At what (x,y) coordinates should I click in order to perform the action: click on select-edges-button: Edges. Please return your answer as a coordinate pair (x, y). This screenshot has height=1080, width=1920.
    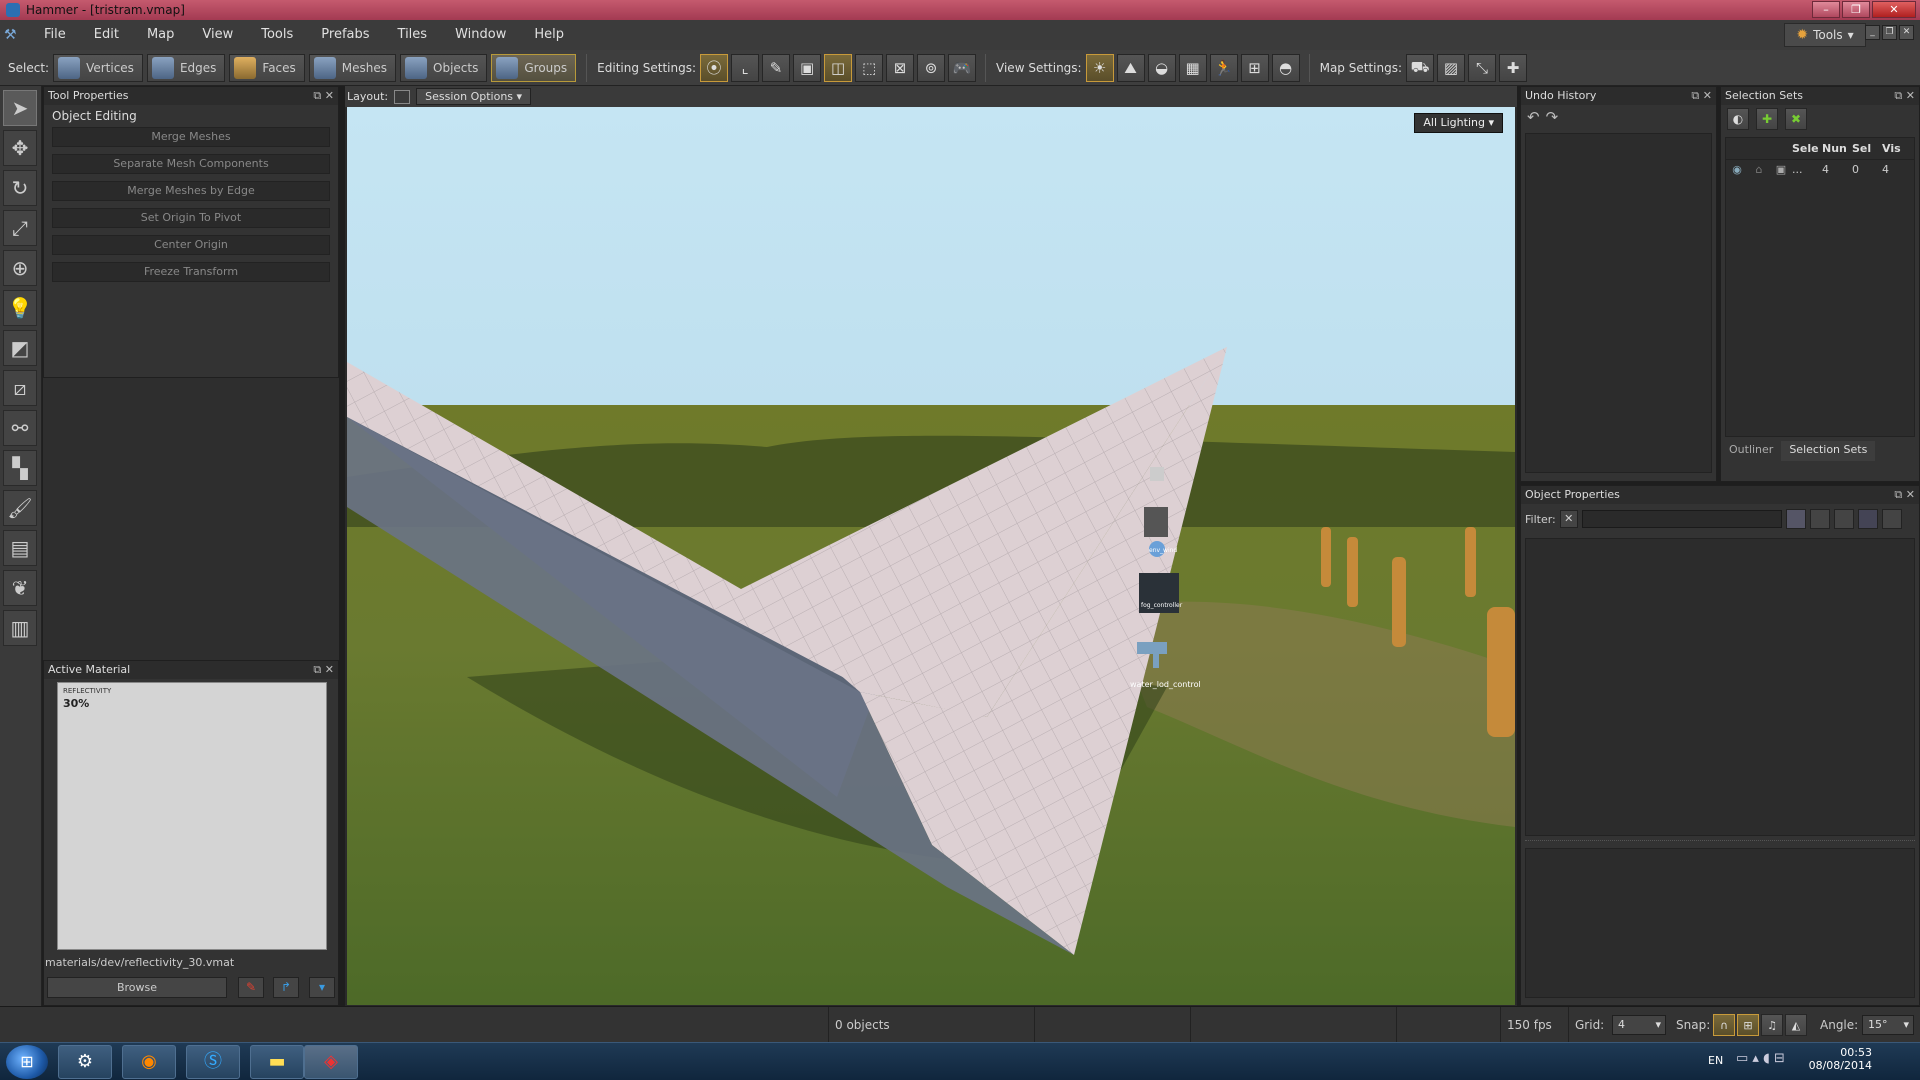
    Looking at the image, I should click on (186, 67).